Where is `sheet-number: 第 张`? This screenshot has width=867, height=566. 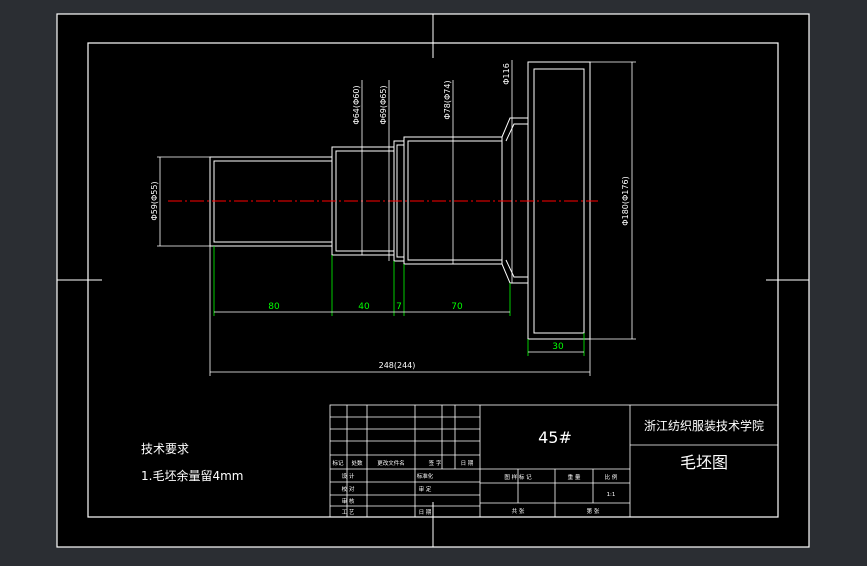
sheet-number: 第 张 is located at coordinates (593, 511).